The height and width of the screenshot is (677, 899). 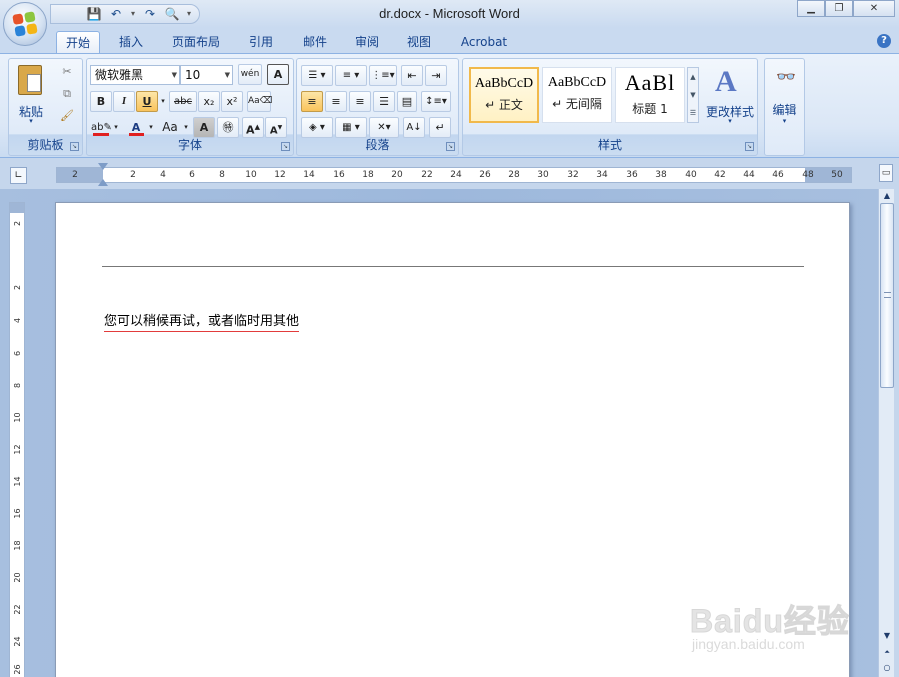 What do you see at coordinates (124, 101) in the screenshot?
I see `italic-button: I` at bounding box center [124, 101].